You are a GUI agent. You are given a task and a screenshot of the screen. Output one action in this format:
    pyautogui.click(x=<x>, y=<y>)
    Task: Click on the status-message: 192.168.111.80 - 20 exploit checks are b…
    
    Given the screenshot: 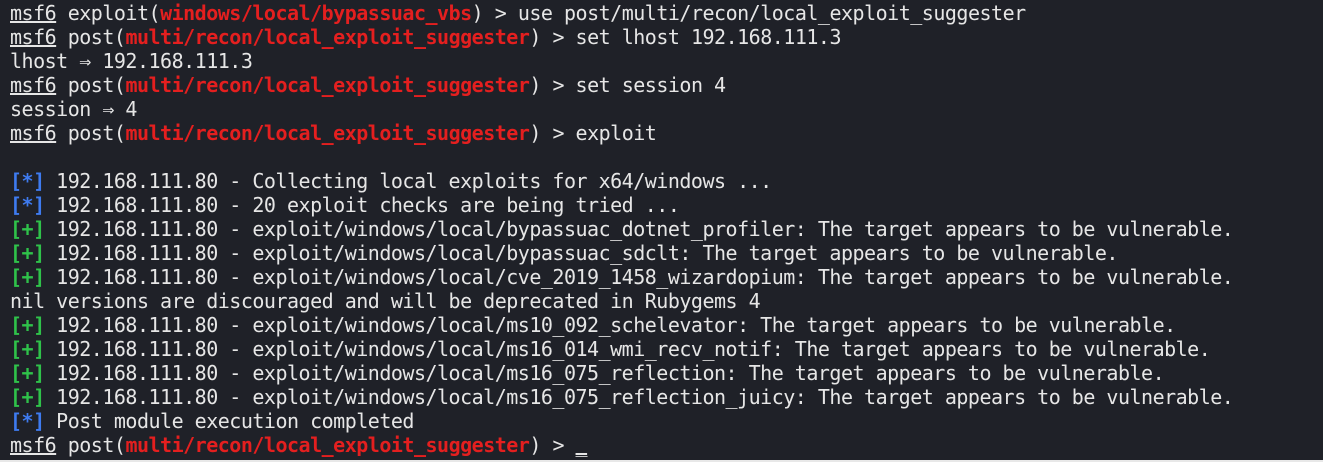 What is the action you would take?
    pyautogui.click(x=362, y=205)
    